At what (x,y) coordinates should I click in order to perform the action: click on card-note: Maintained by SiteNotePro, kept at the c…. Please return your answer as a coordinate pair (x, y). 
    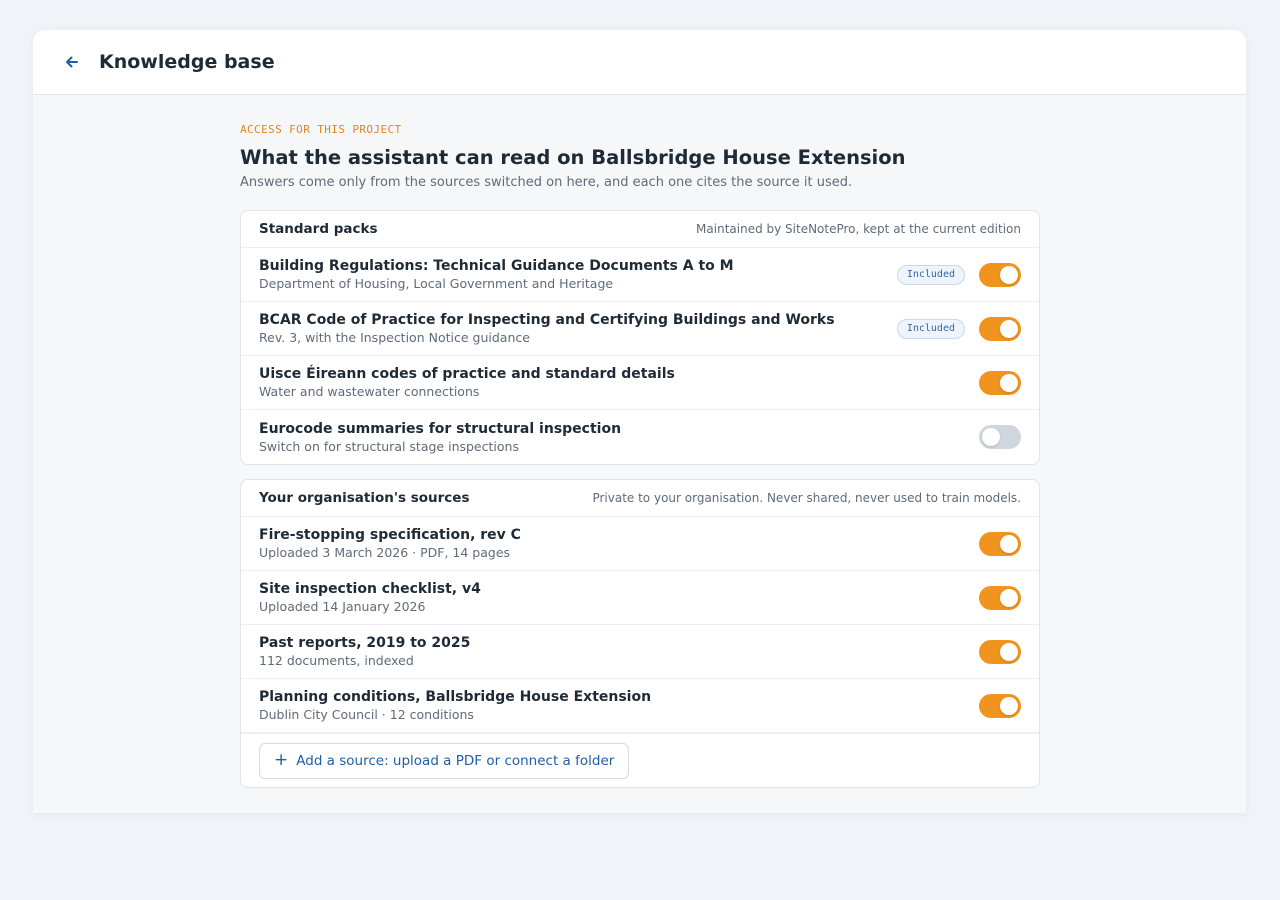
    Looking at the image, I should click on (858, 229).